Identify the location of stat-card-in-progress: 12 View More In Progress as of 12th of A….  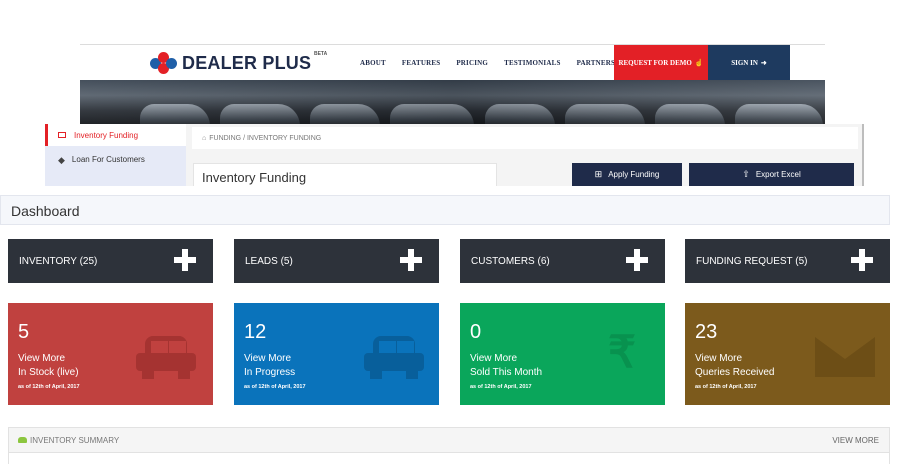
(336, 354).